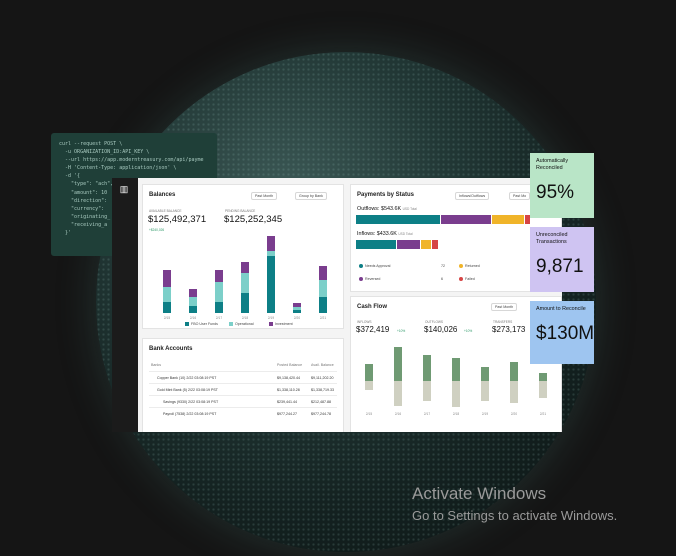 The image size is (676, 556). Describe the element at coordinates (191, 402) in the screenshot. I see `bank-name: Savings (9330) 2/22 03:08:19 PST` at that location.